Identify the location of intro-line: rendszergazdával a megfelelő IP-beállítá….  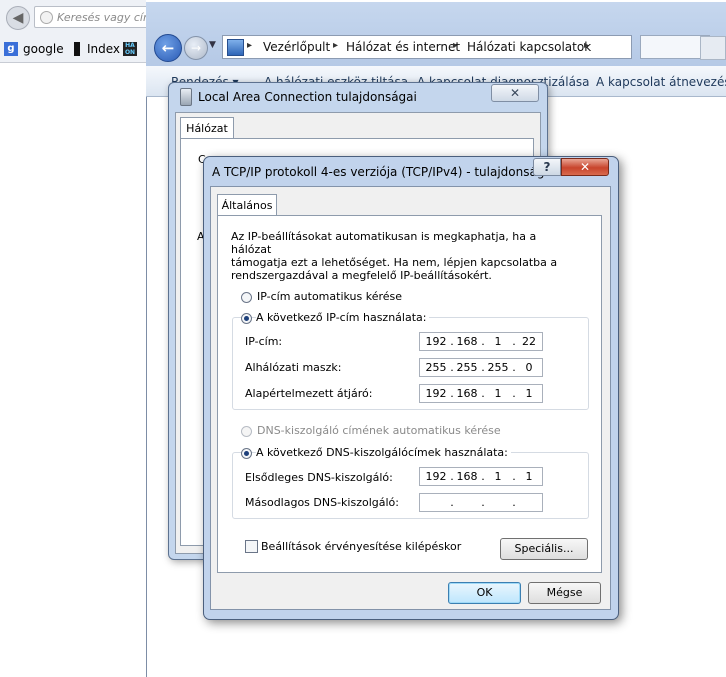
(361, 275).